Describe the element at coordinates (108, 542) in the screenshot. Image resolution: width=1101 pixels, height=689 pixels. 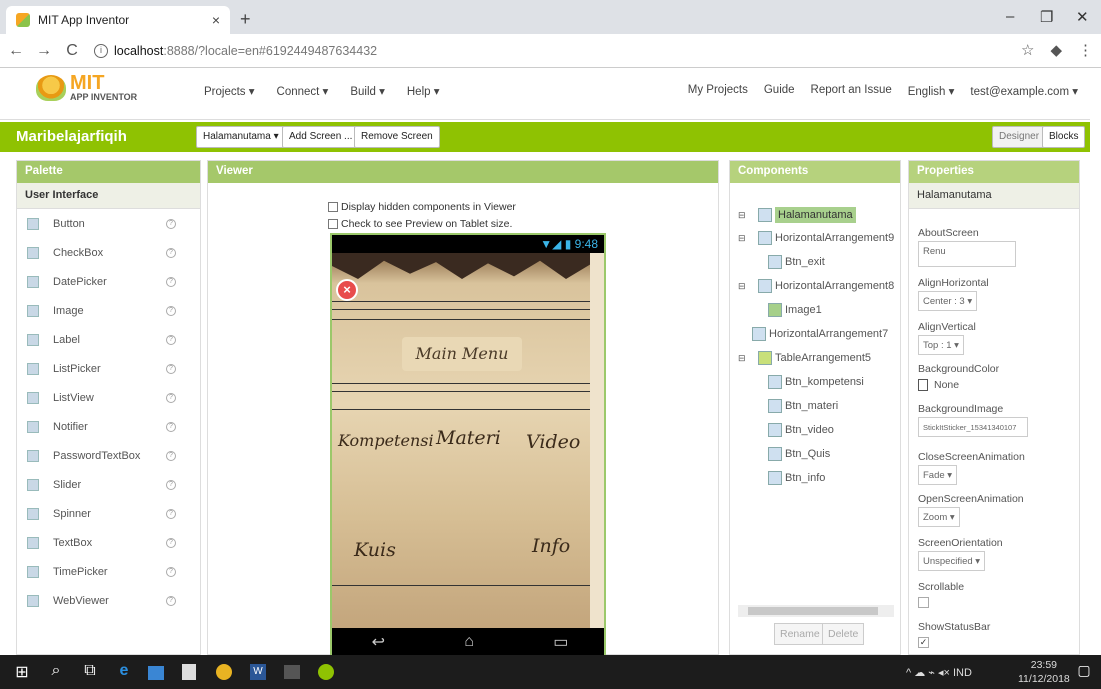
I see `palette-item-textbox: TextBox?` at that location.